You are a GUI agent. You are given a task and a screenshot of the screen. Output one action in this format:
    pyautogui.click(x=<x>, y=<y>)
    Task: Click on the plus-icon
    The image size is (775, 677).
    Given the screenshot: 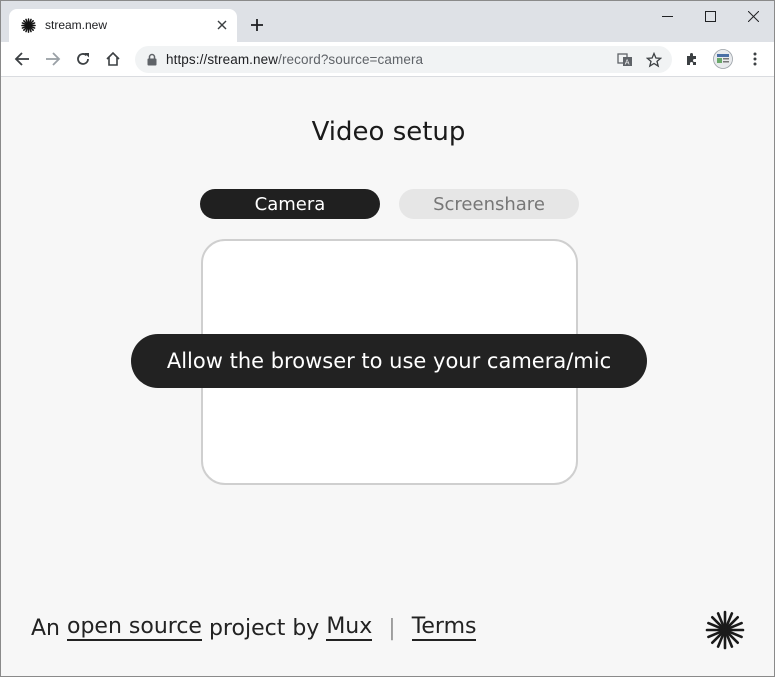 What is the action you would take?
    pyautogui.click(x=257, y=25)
    